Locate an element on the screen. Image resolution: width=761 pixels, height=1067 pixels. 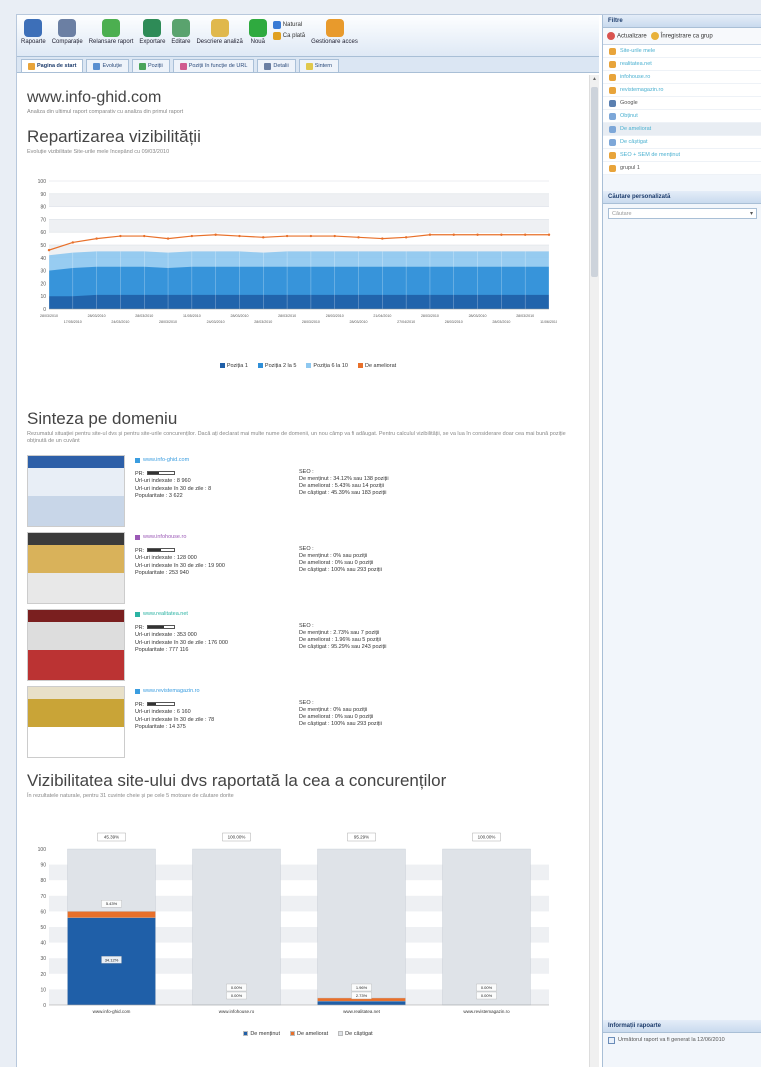
search-type-option: Natural is located at coordinates (288, 25).